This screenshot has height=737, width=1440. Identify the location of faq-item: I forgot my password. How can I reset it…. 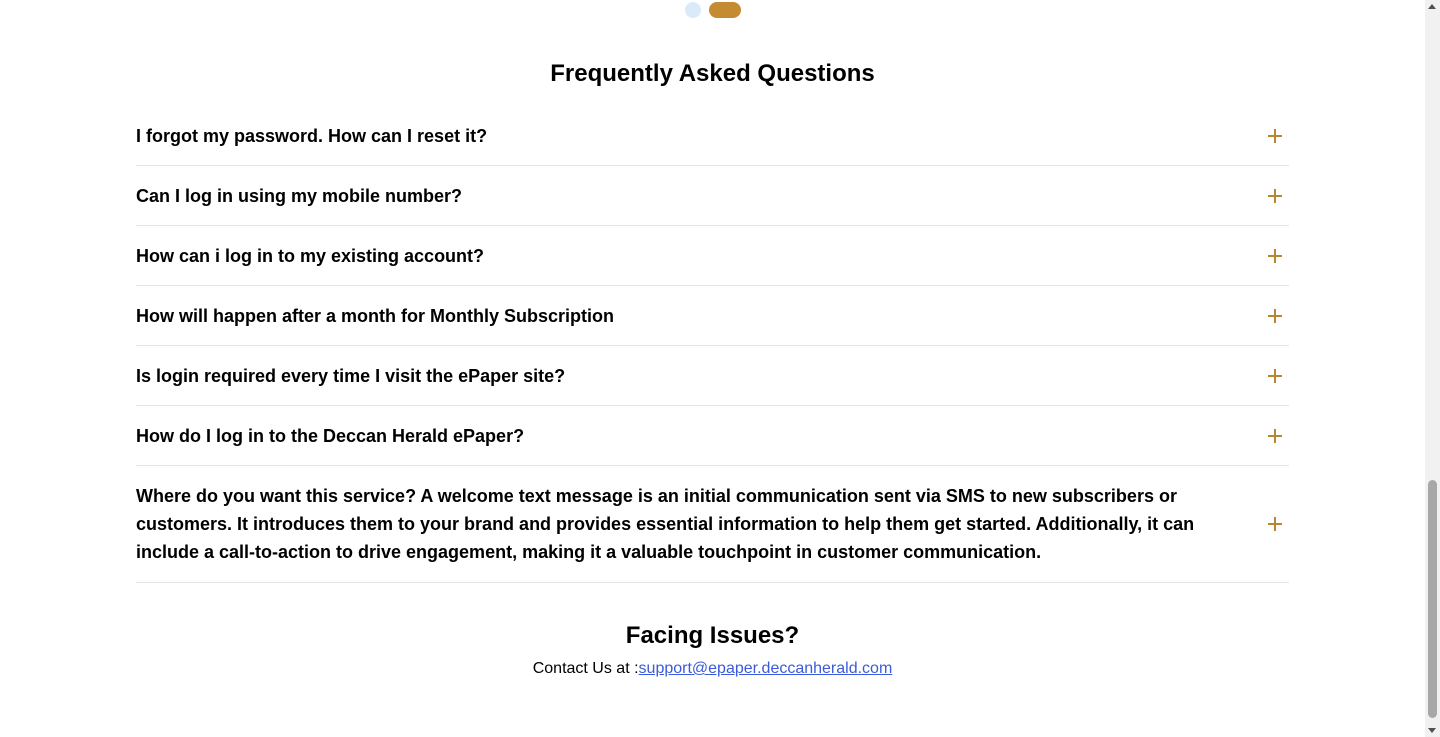
(712, 136).